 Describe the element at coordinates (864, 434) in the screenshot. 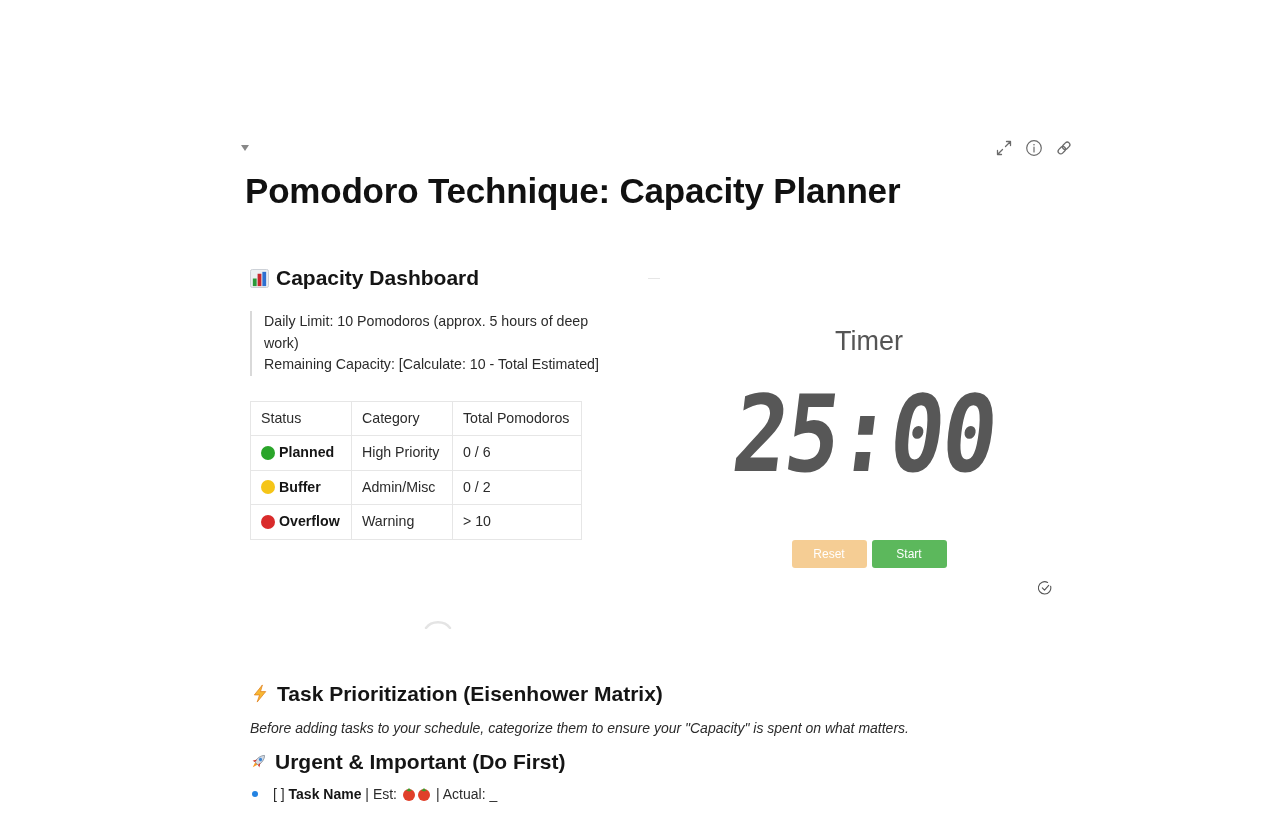

I see `timer-display: 25:00` at that location.